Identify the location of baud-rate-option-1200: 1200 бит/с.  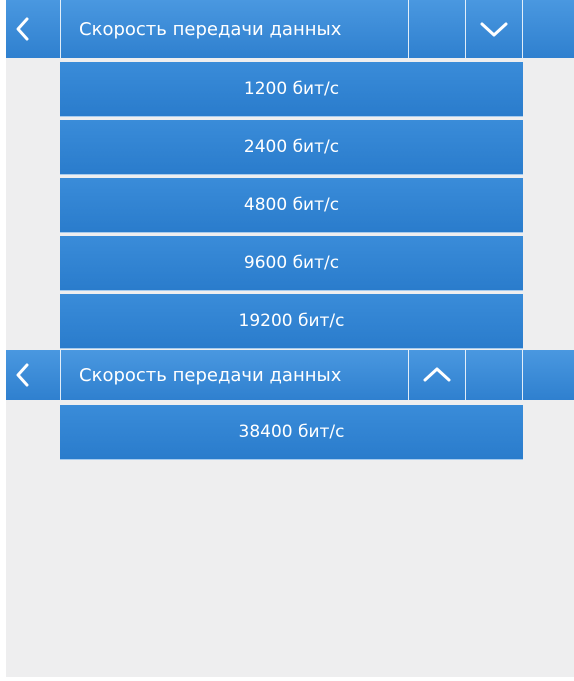
(291, 89).